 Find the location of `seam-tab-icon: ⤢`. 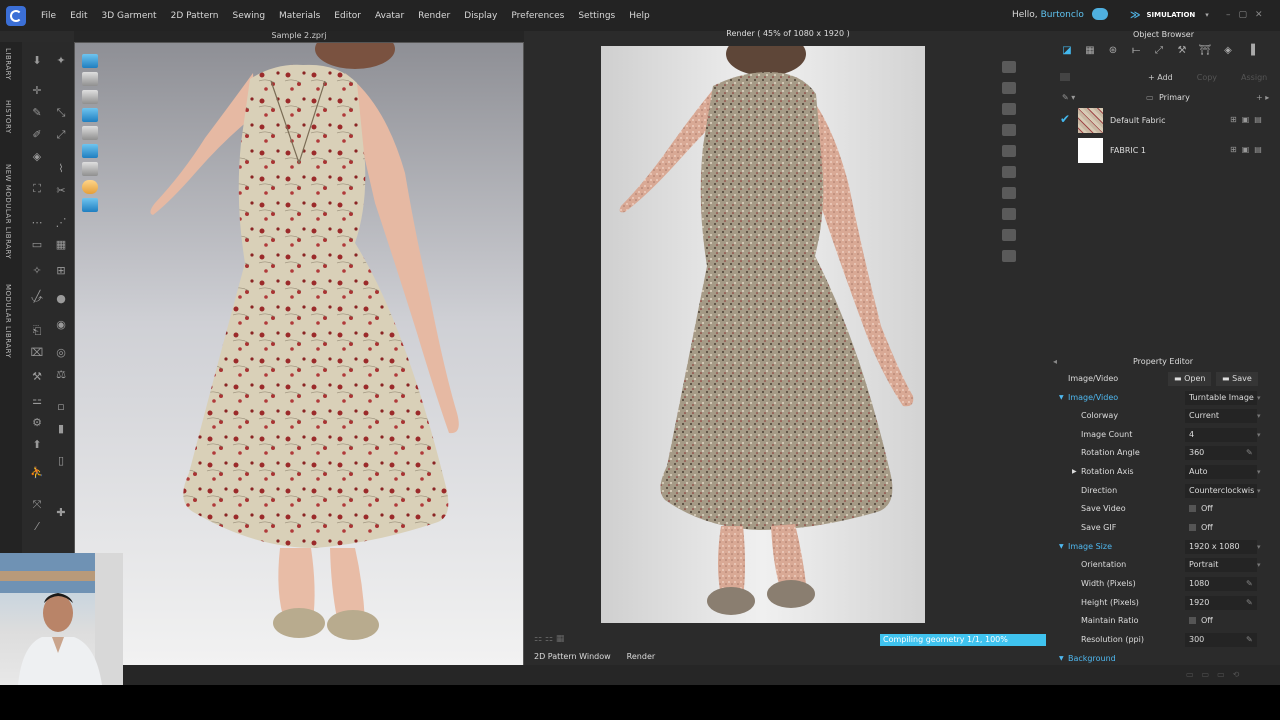

seam-tab-icon: ⤢ is located at coordinates (1159, 51).